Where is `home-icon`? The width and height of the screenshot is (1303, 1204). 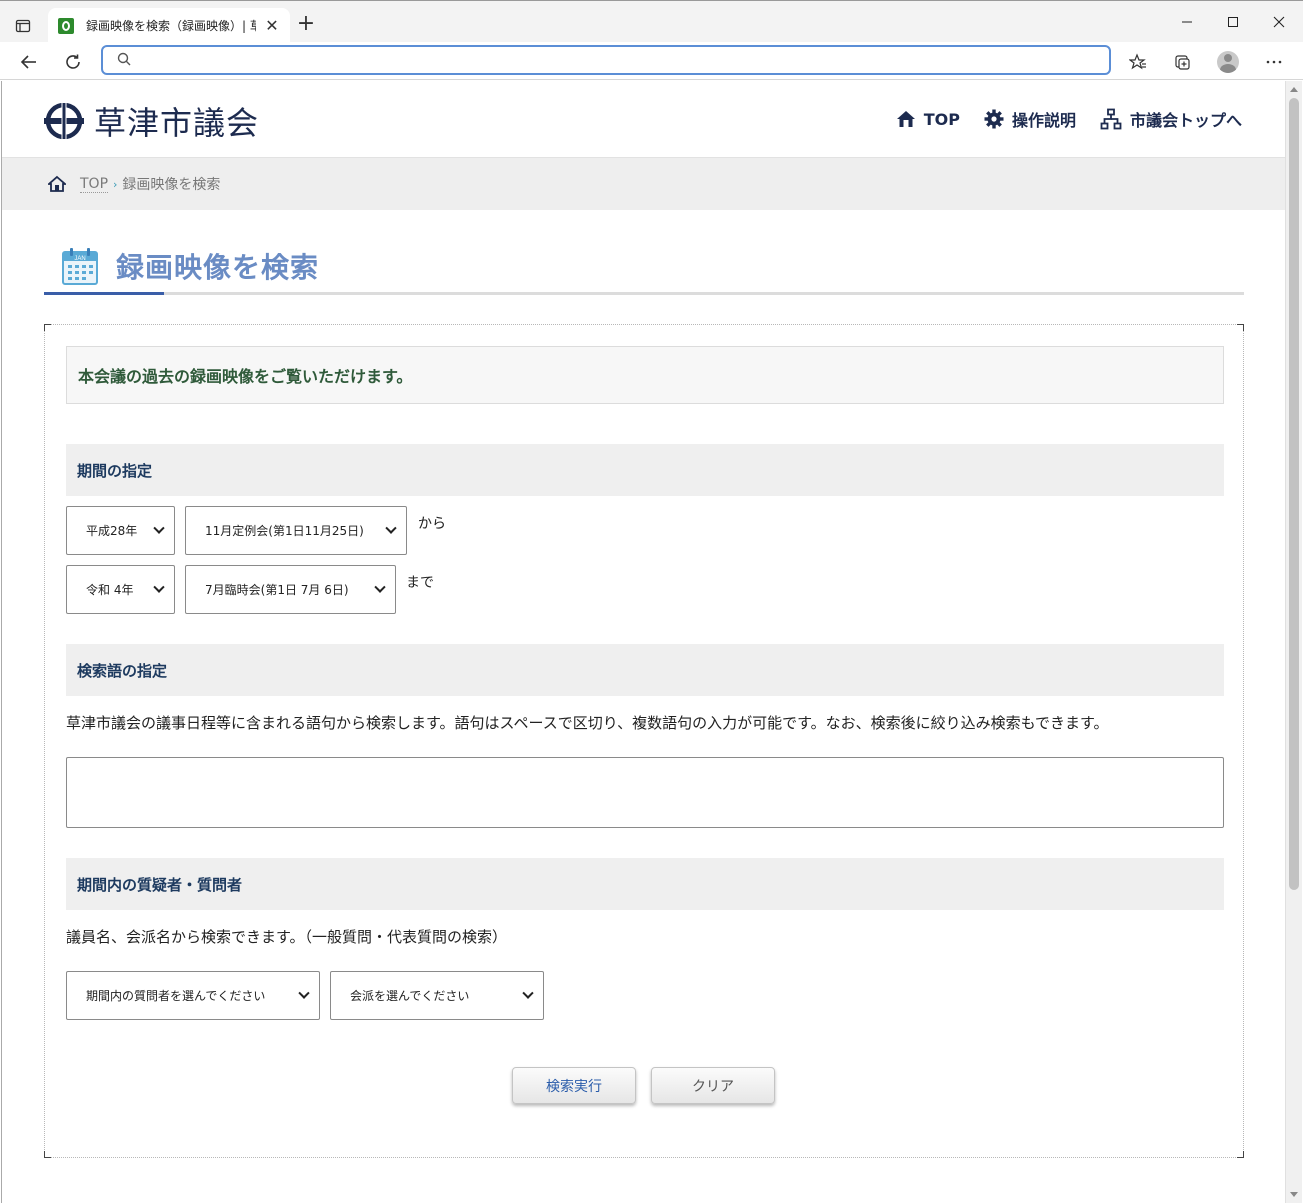
home-icon is located at coordinates (905, 119).